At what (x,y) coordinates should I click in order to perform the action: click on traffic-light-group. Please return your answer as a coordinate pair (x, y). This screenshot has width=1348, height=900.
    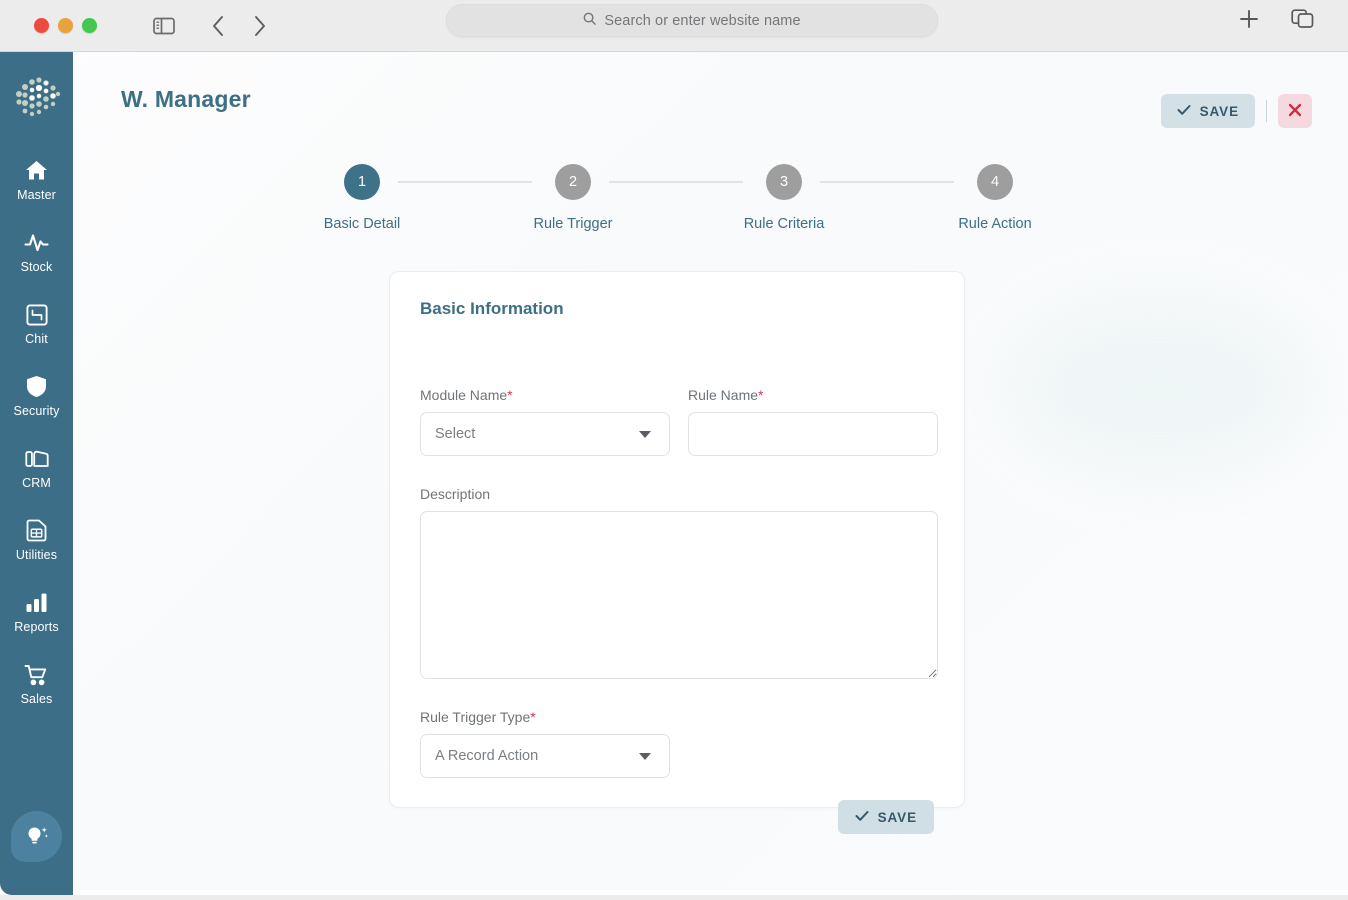
    Looking at the image, I should click on (65, 25).